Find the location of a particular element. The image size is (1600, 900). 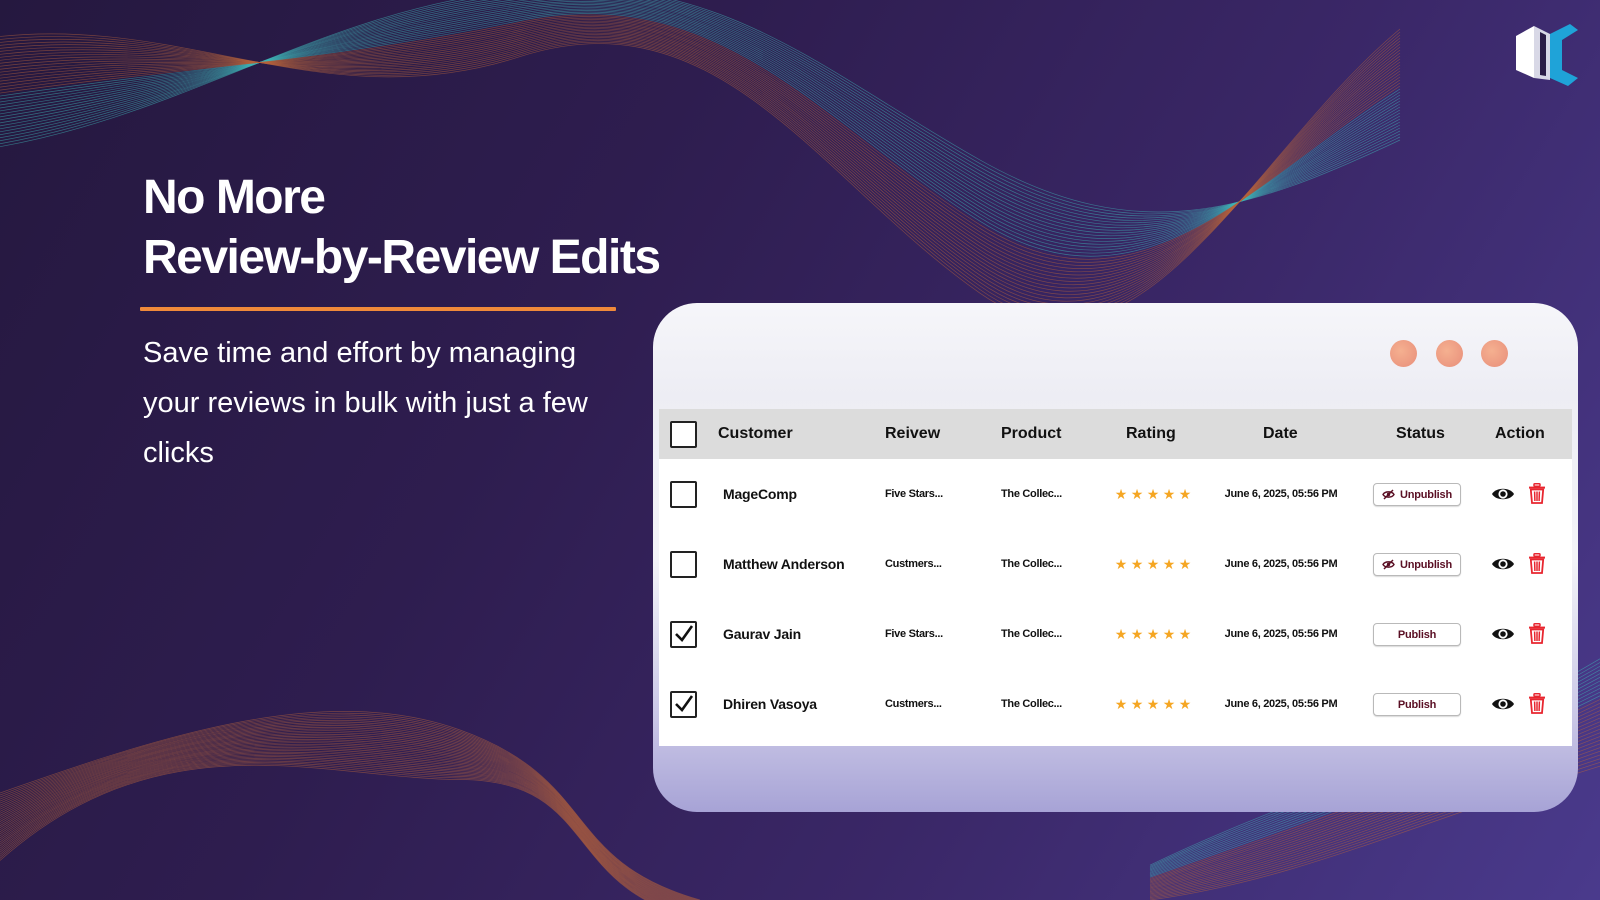

headline-line-2: Review-by-Review Edits is located at coordinates (402, 257).